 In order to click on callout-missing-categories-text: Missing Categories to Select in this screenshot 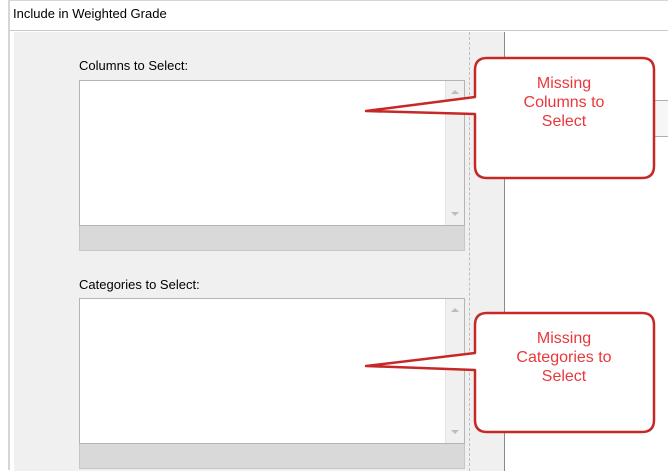, I will do `click(564, 357)`.